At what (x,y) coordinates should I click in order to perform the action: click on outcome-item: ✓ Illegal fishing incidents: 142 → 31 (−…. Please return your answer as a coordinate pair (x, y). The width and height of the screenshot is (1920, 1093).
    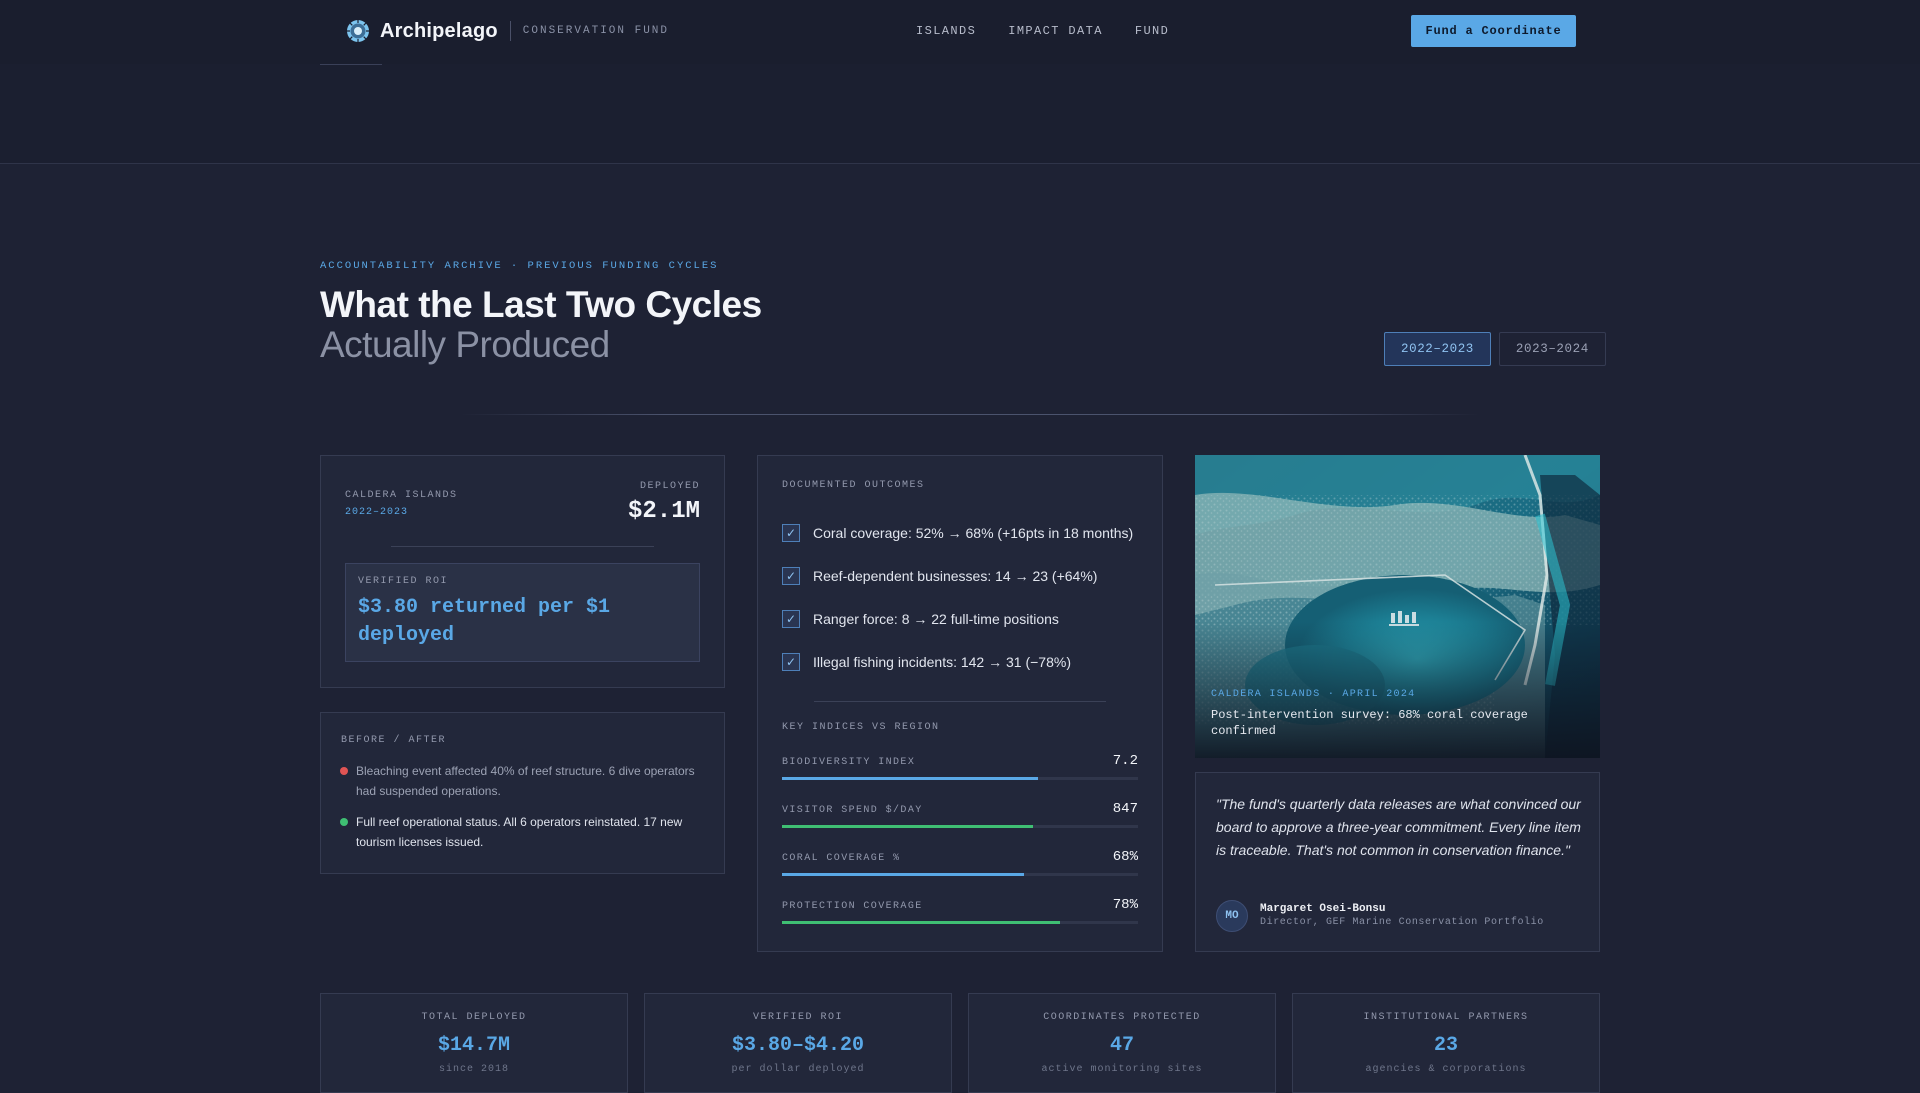
    Looking at the image, I should click on (926, 662).